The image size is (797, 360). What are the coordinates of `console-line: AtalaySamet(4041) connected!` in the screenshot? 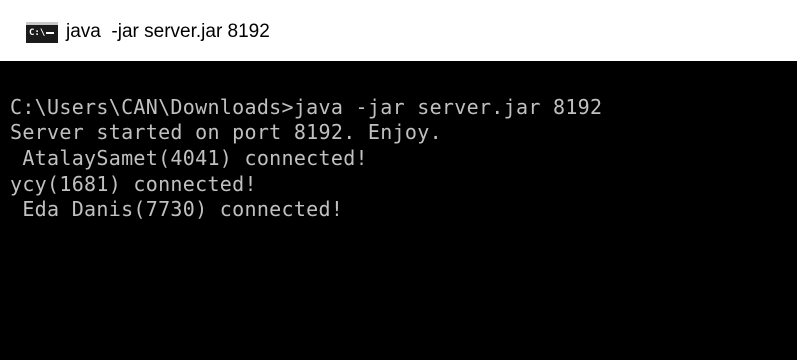 It's located at (189, 158).